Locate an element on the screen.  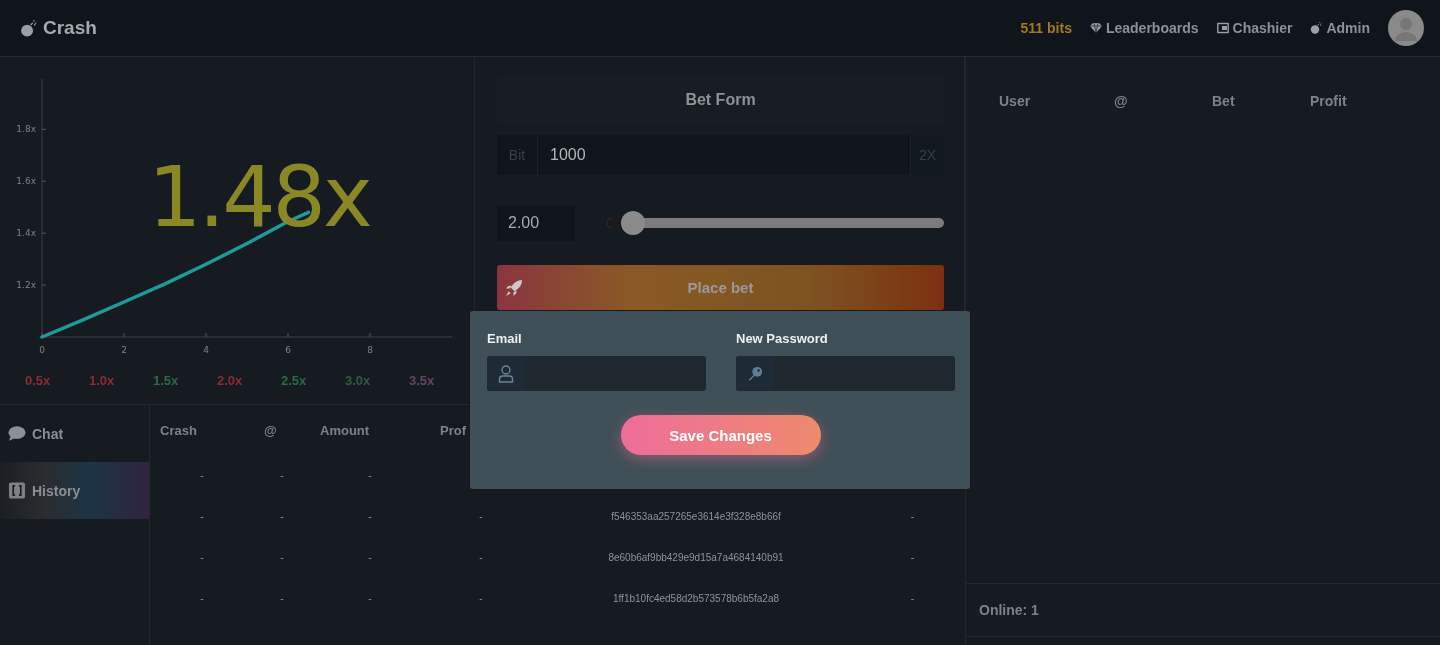
crash-value: 1.0x is located at coordinates (102, 380).